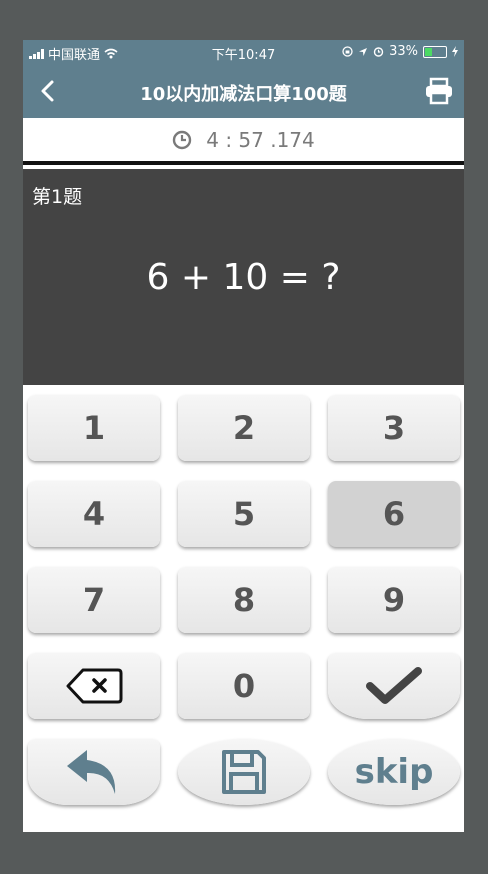 This screenshot has height=874, width=488. I want to click on key-2: 2, so click(244, 428).